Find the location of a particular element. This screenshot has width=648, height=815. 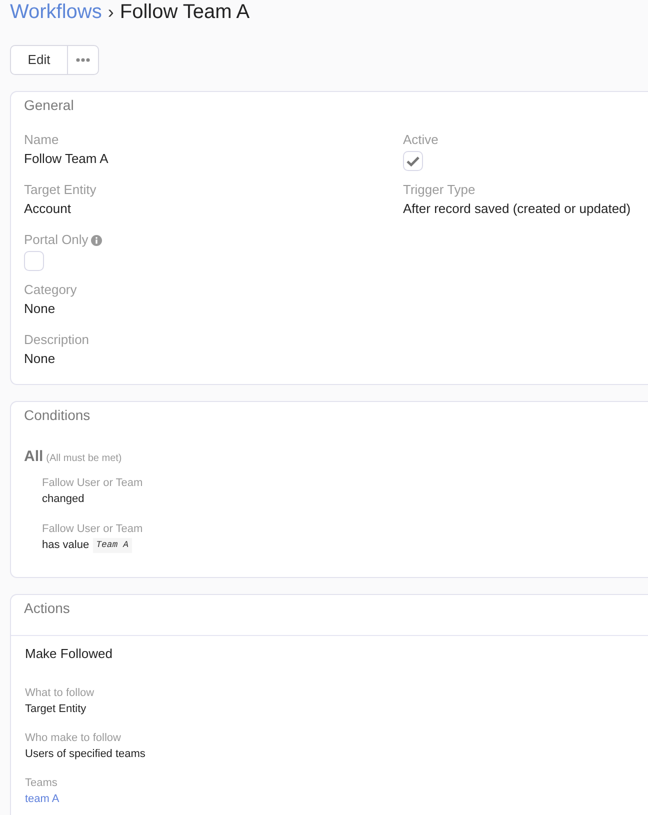

field-label: Description is located at coordinates (57, 340).